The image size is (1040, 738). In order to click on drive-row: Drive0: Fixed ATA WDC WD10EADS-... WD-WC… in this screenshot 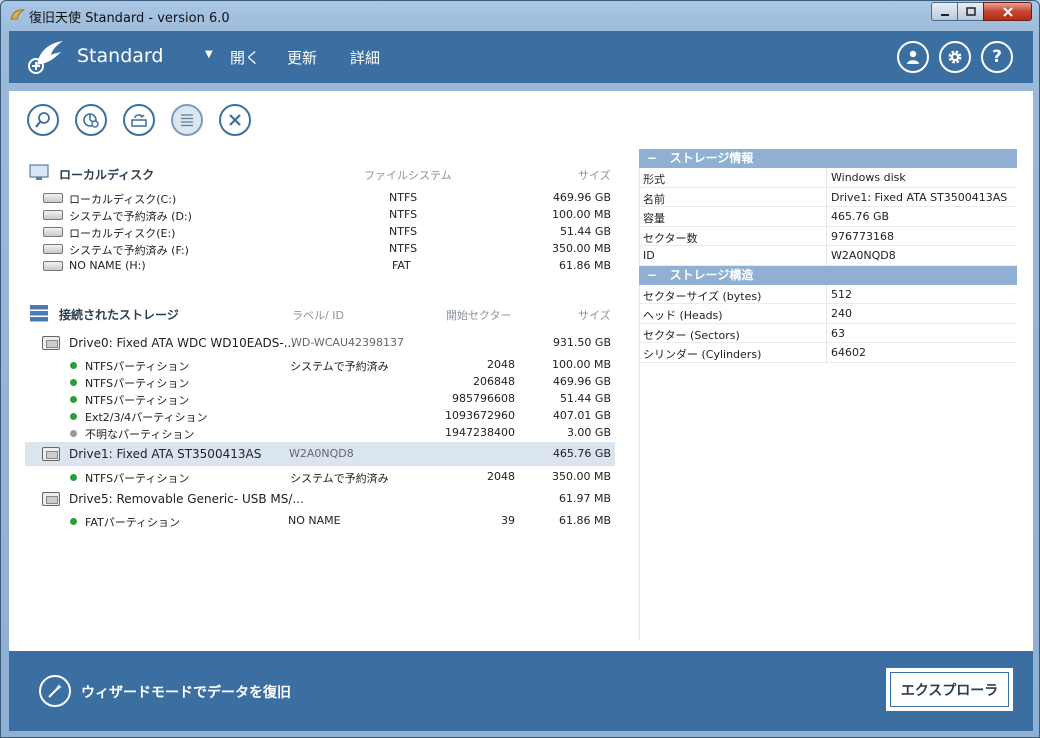, I will do `click(320, 343)`.